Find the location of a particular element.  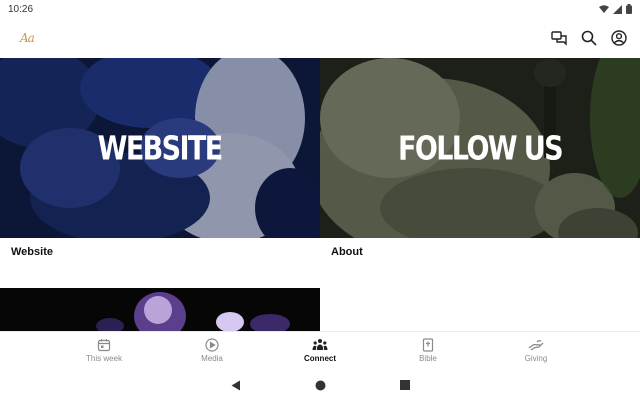

website-tile-title: WEBSITE is located at coordinates (160, 148).